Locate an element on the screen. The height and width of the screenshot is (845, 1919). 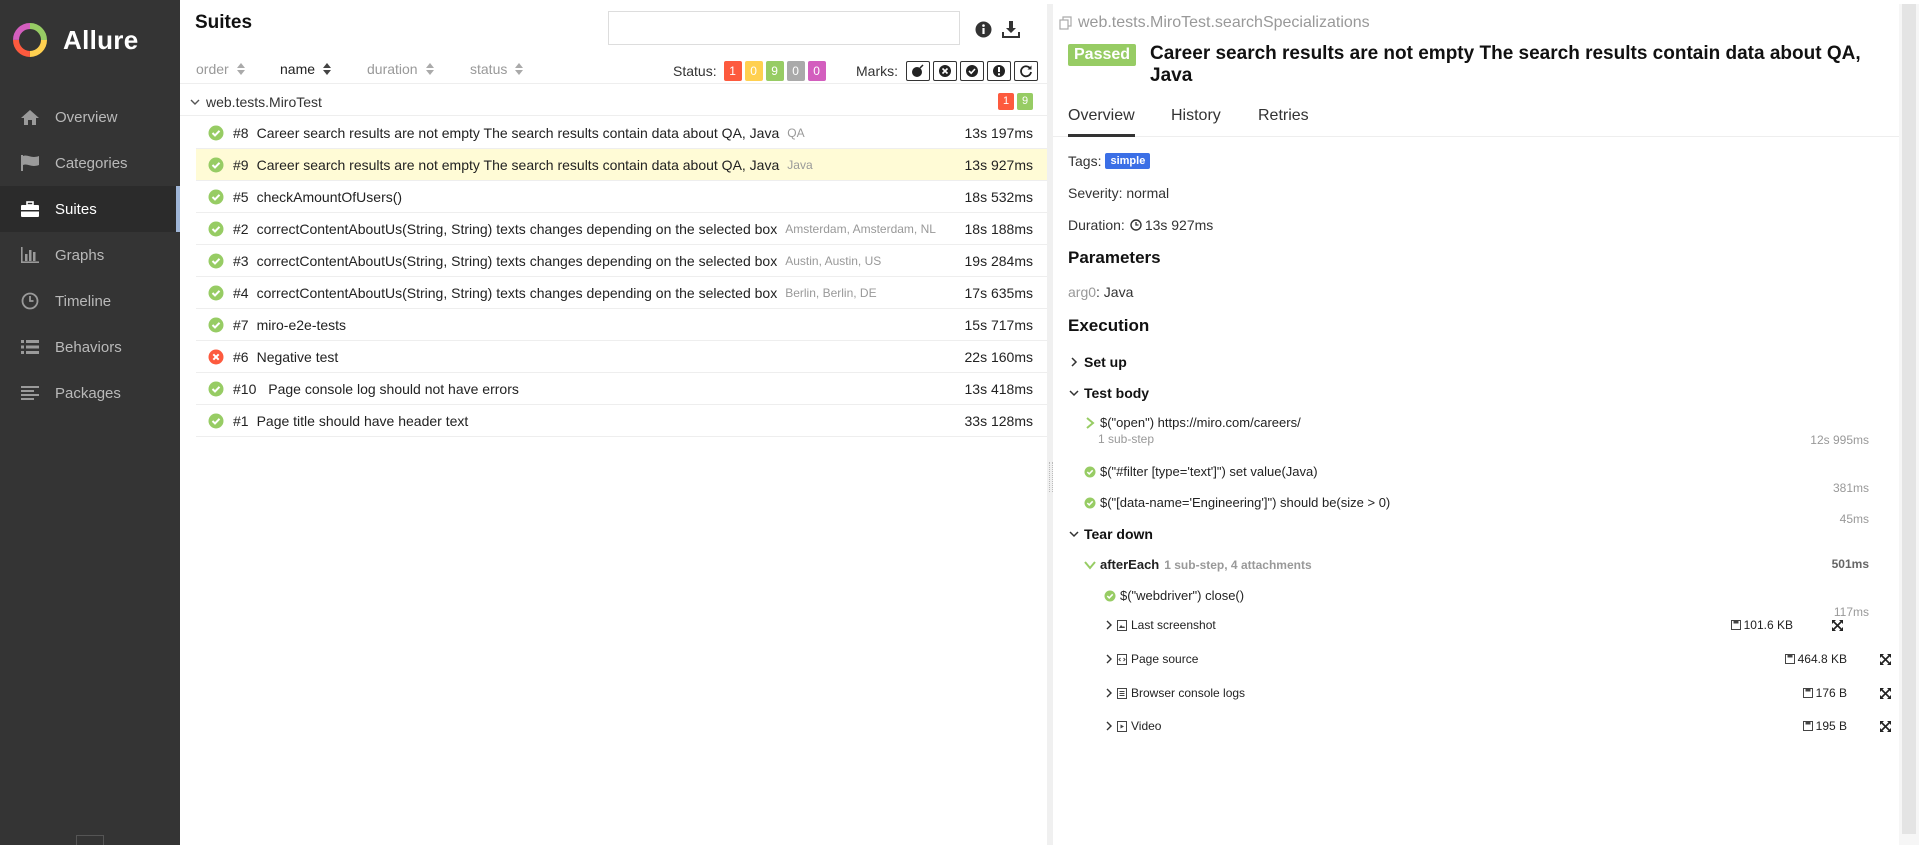
sidebar-item-suites: Suites is located at coordinates (90, 209).